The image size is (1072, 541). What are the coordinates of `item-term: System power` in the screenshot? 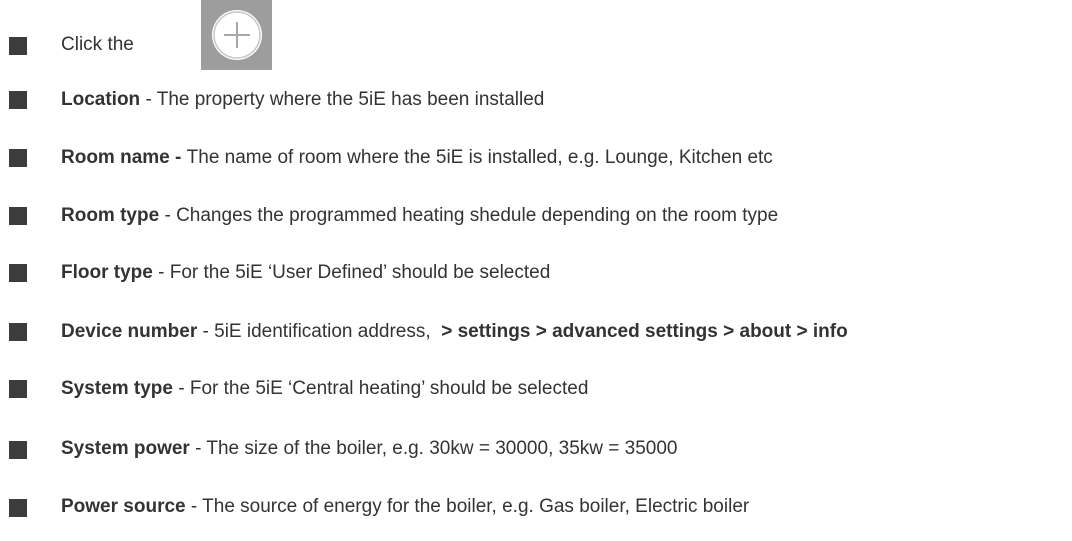 It's located at (125, 448).